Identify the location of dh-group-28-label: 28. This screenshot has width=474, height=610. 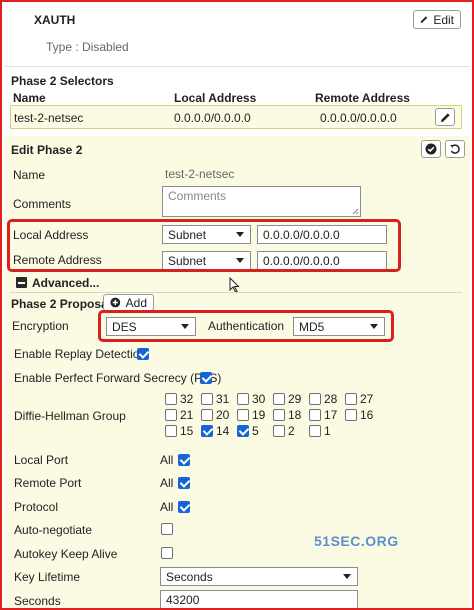
(331, 399).